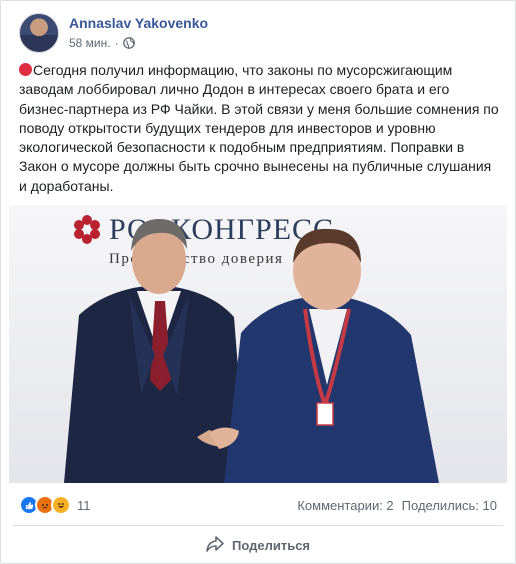 Image resolution: width=516 pixels, height=564 pixels. I want to click on share-button: Поделиться, so click(258, 545).